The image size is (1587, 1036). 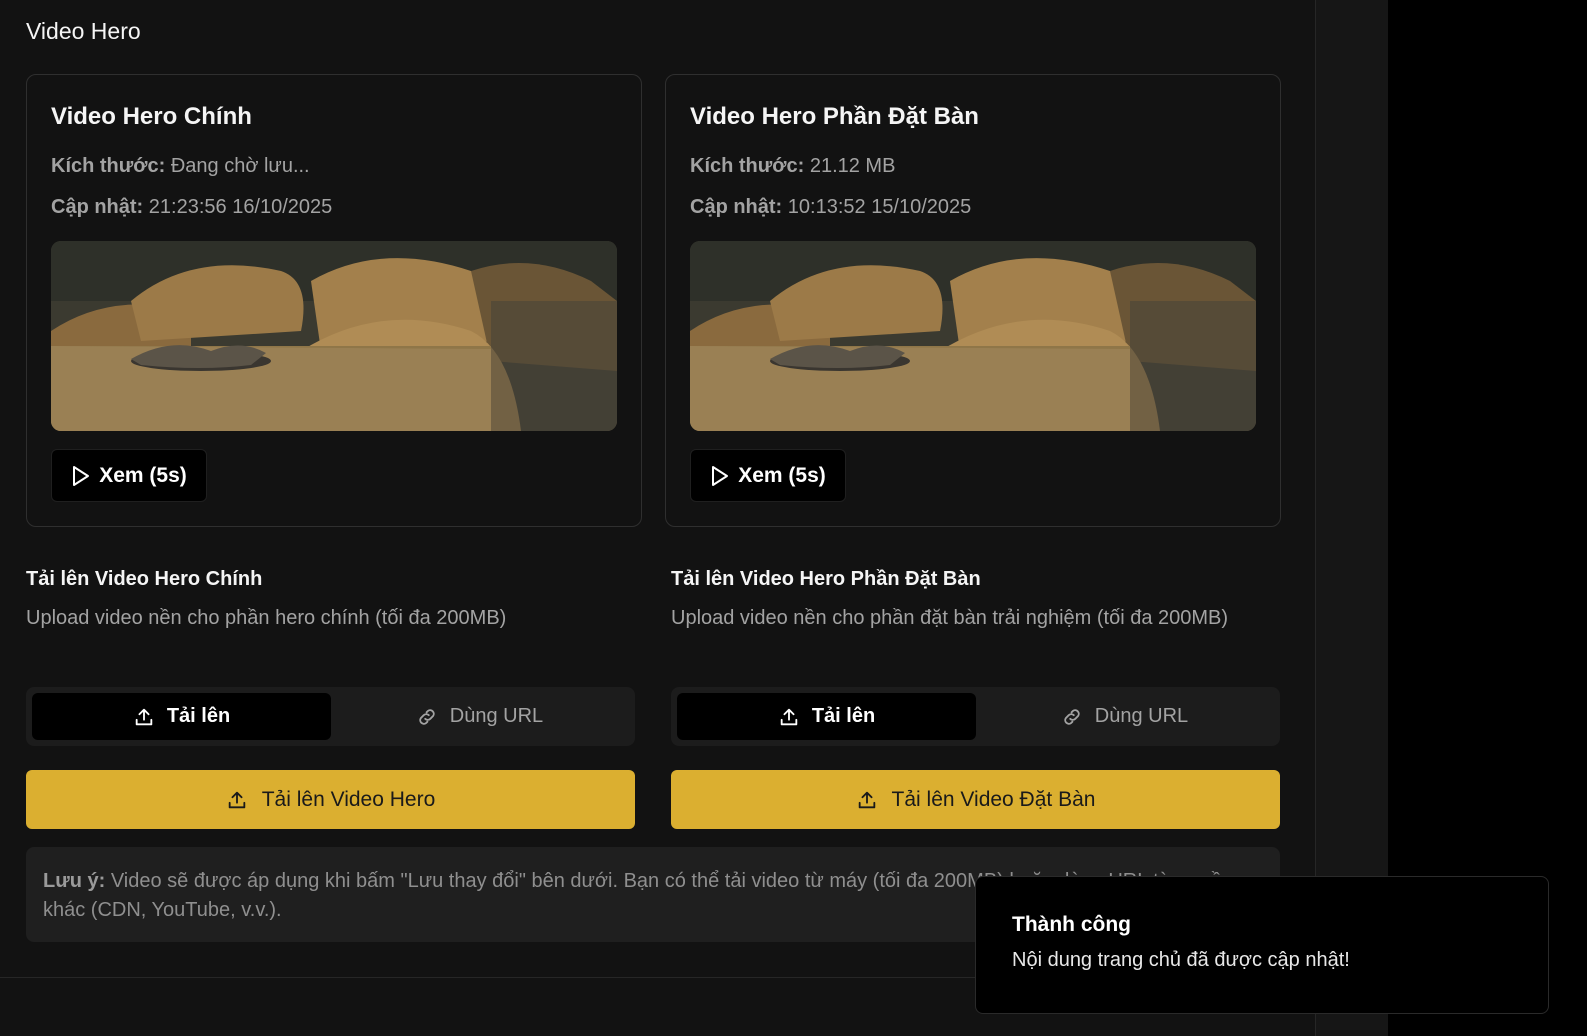 What do you see at coordinates (74, 881) in the screenshot?
I see `note-label: Lưu ý:` at bounding box center [74, 881].